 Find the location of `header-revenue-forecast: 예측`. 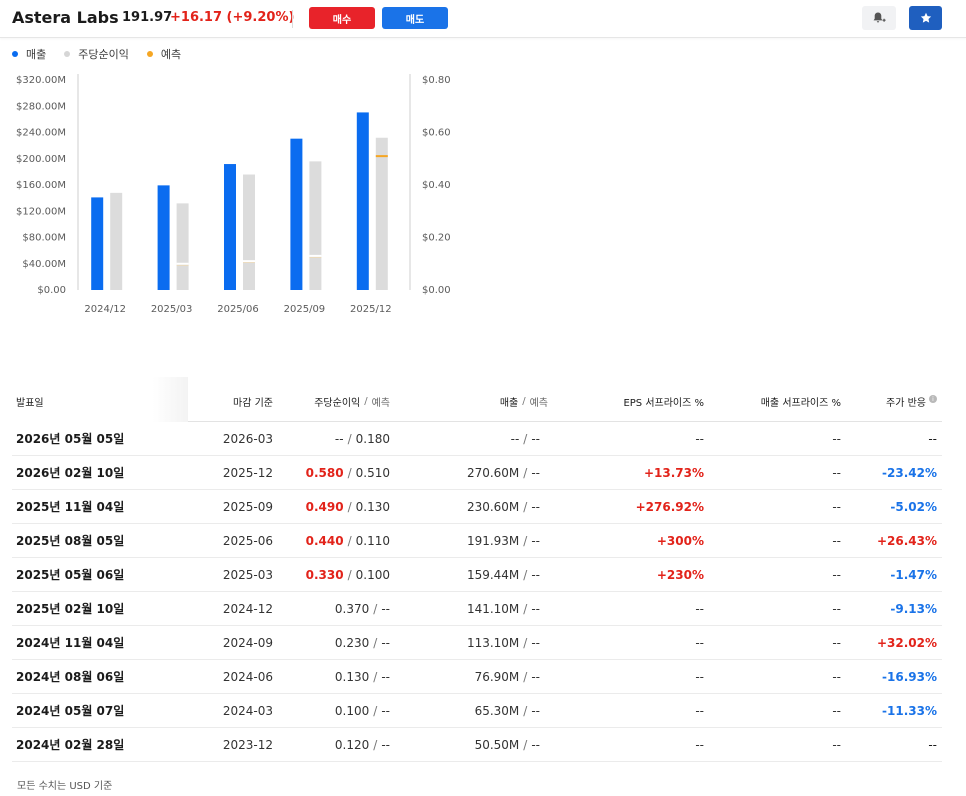

header-revenue-forecast: 예측 is located at coordinates (538, 403).